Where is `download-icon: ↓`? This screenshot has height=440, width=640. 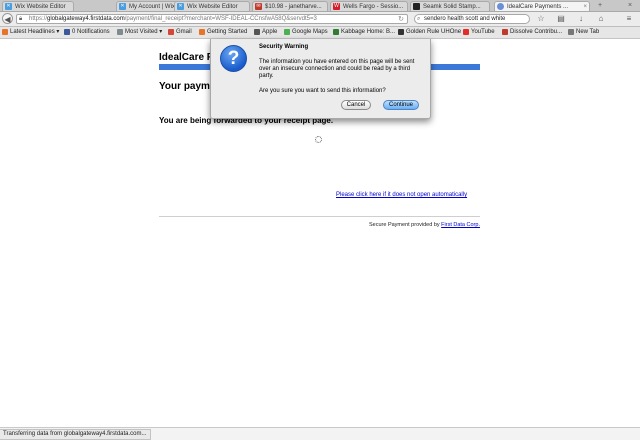
download-icon: ↓ is located at coordinates (581, 19).